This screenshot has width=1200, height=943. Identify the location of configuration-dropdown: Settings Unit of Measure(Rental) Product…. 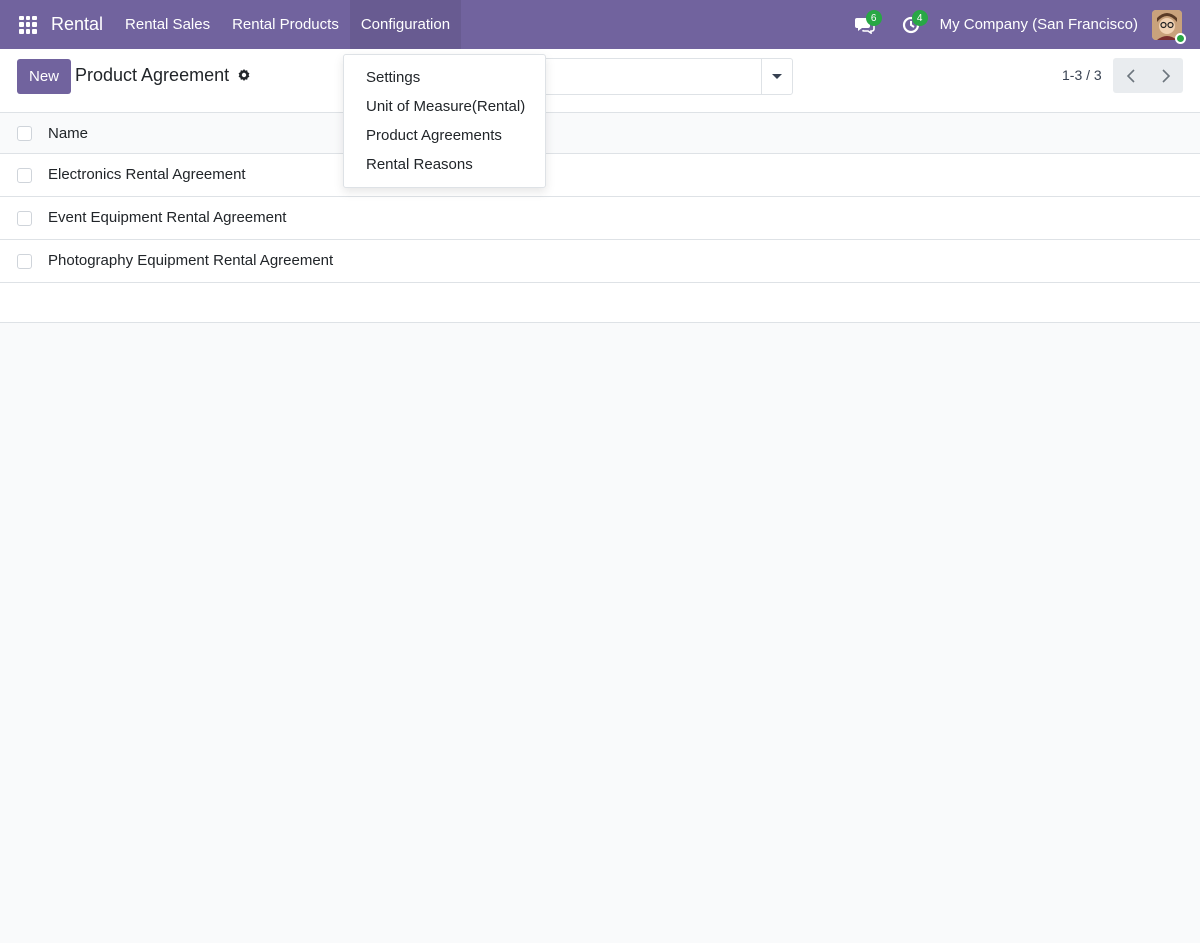
(444, 121).